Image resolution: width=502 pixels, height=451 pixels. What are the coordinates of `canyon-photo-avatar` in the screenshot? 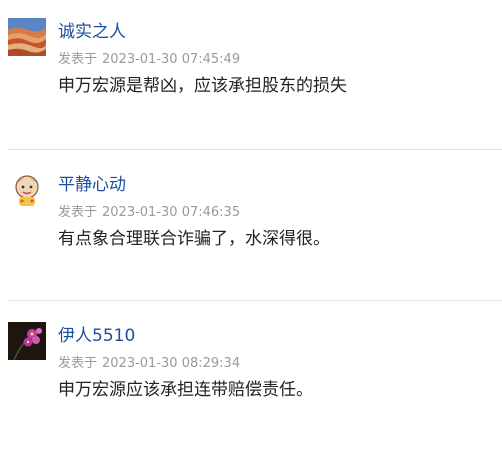 It's located at (27, 37).